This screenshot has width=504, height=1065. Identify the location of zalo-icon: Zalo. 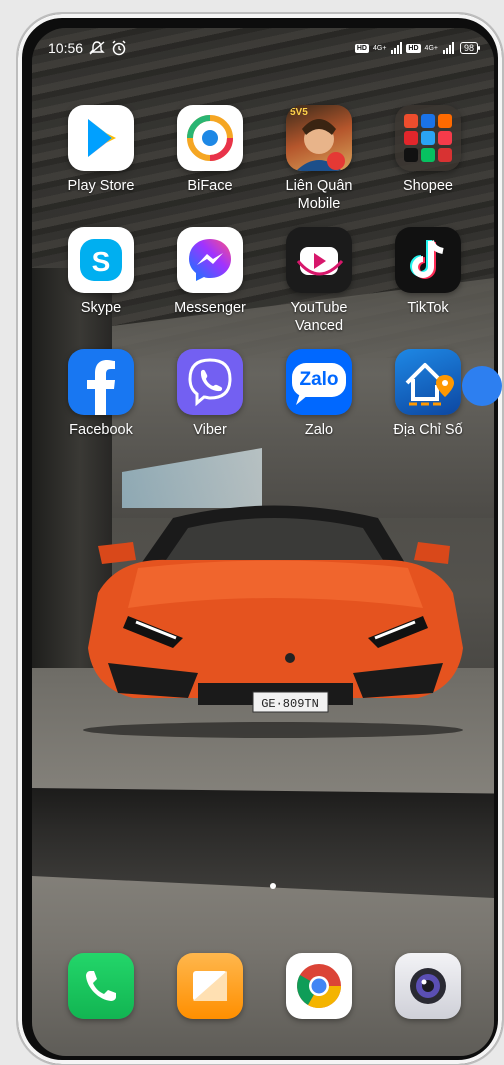
(319, 382).